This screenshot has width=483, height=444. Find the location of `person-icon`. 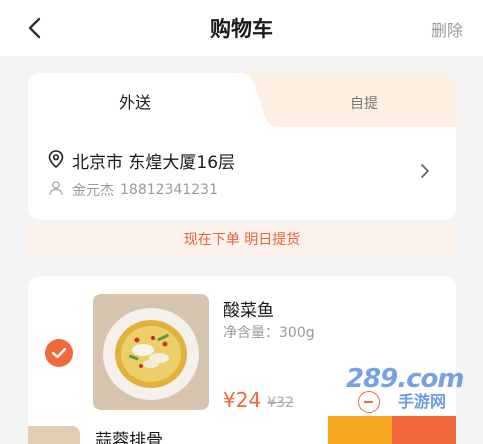

person-icon is located at coordinates (56, 190).